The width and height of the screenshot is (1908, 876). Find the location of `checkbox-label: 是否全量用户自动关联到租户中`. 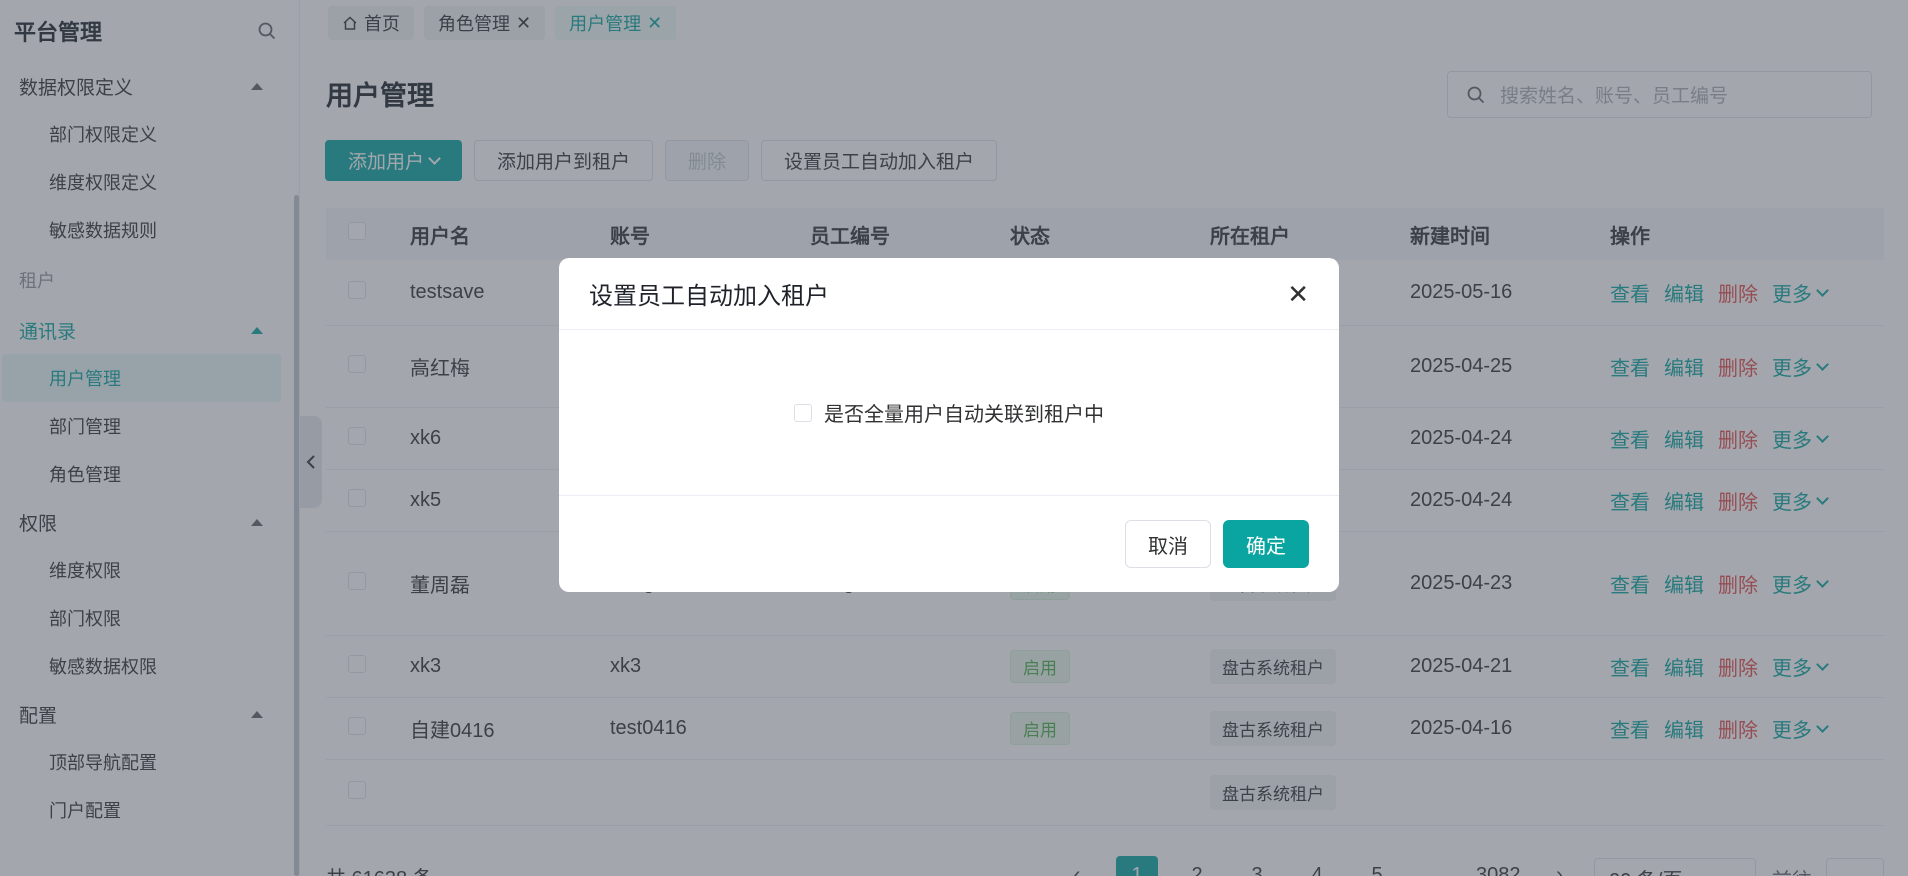

checkbox-label: 是否全量用户自动关联到租户中 is located at coordinates (964, 412).